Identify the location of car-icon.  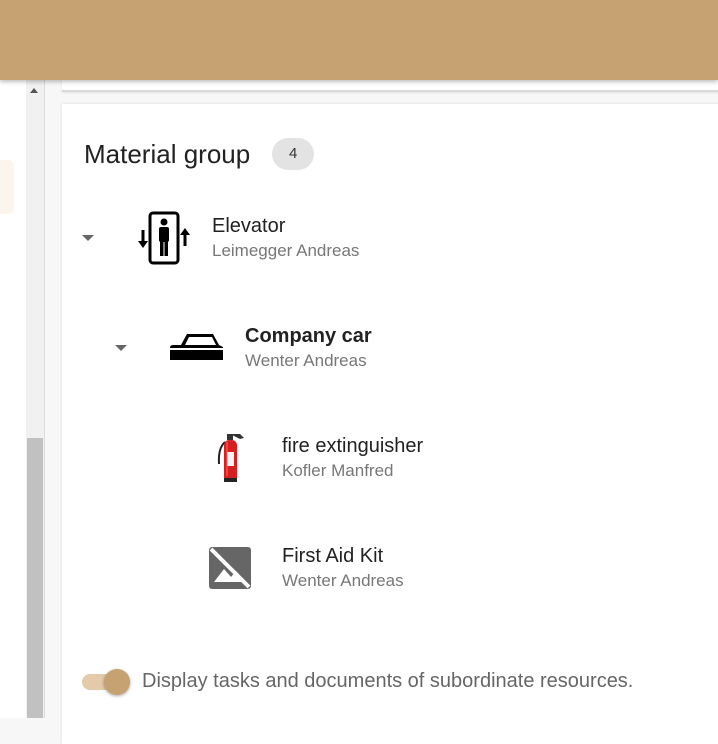
(197, 348).